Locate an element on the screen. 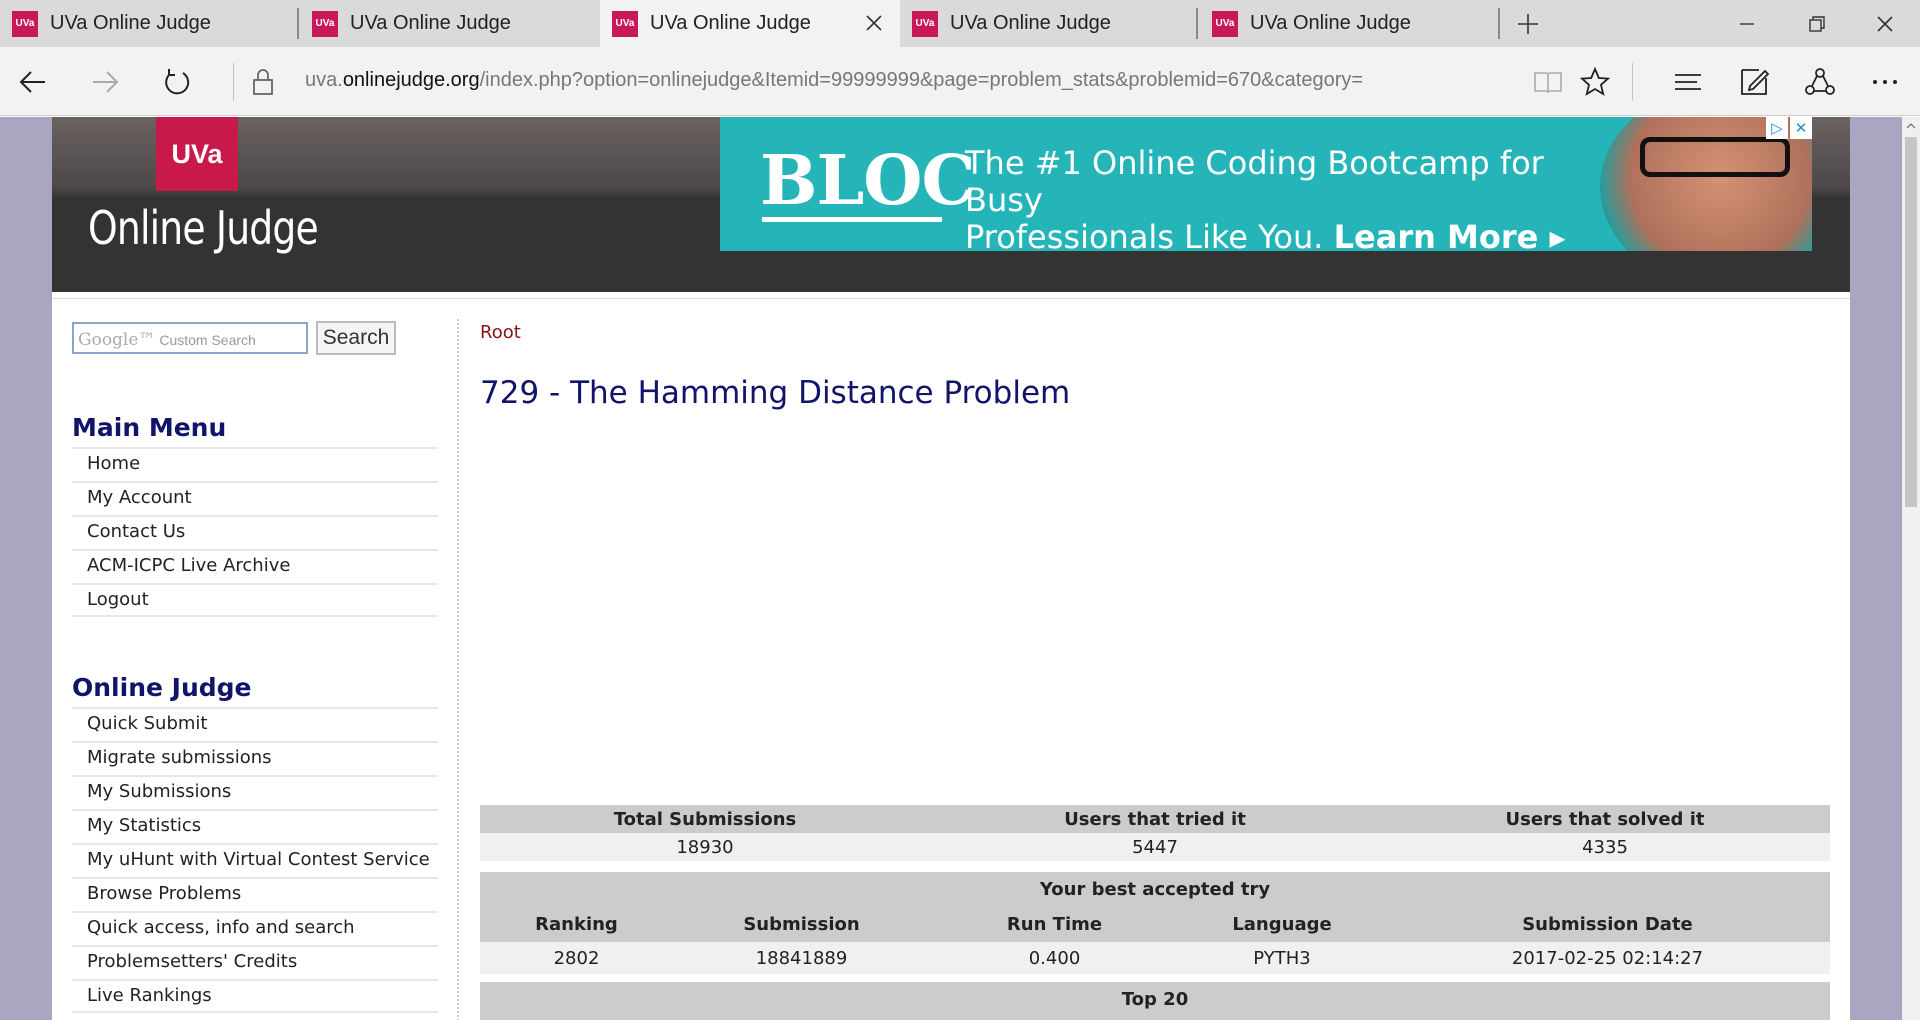  google-brand-placeholder: Google™ is located at coordinates (117, 340).